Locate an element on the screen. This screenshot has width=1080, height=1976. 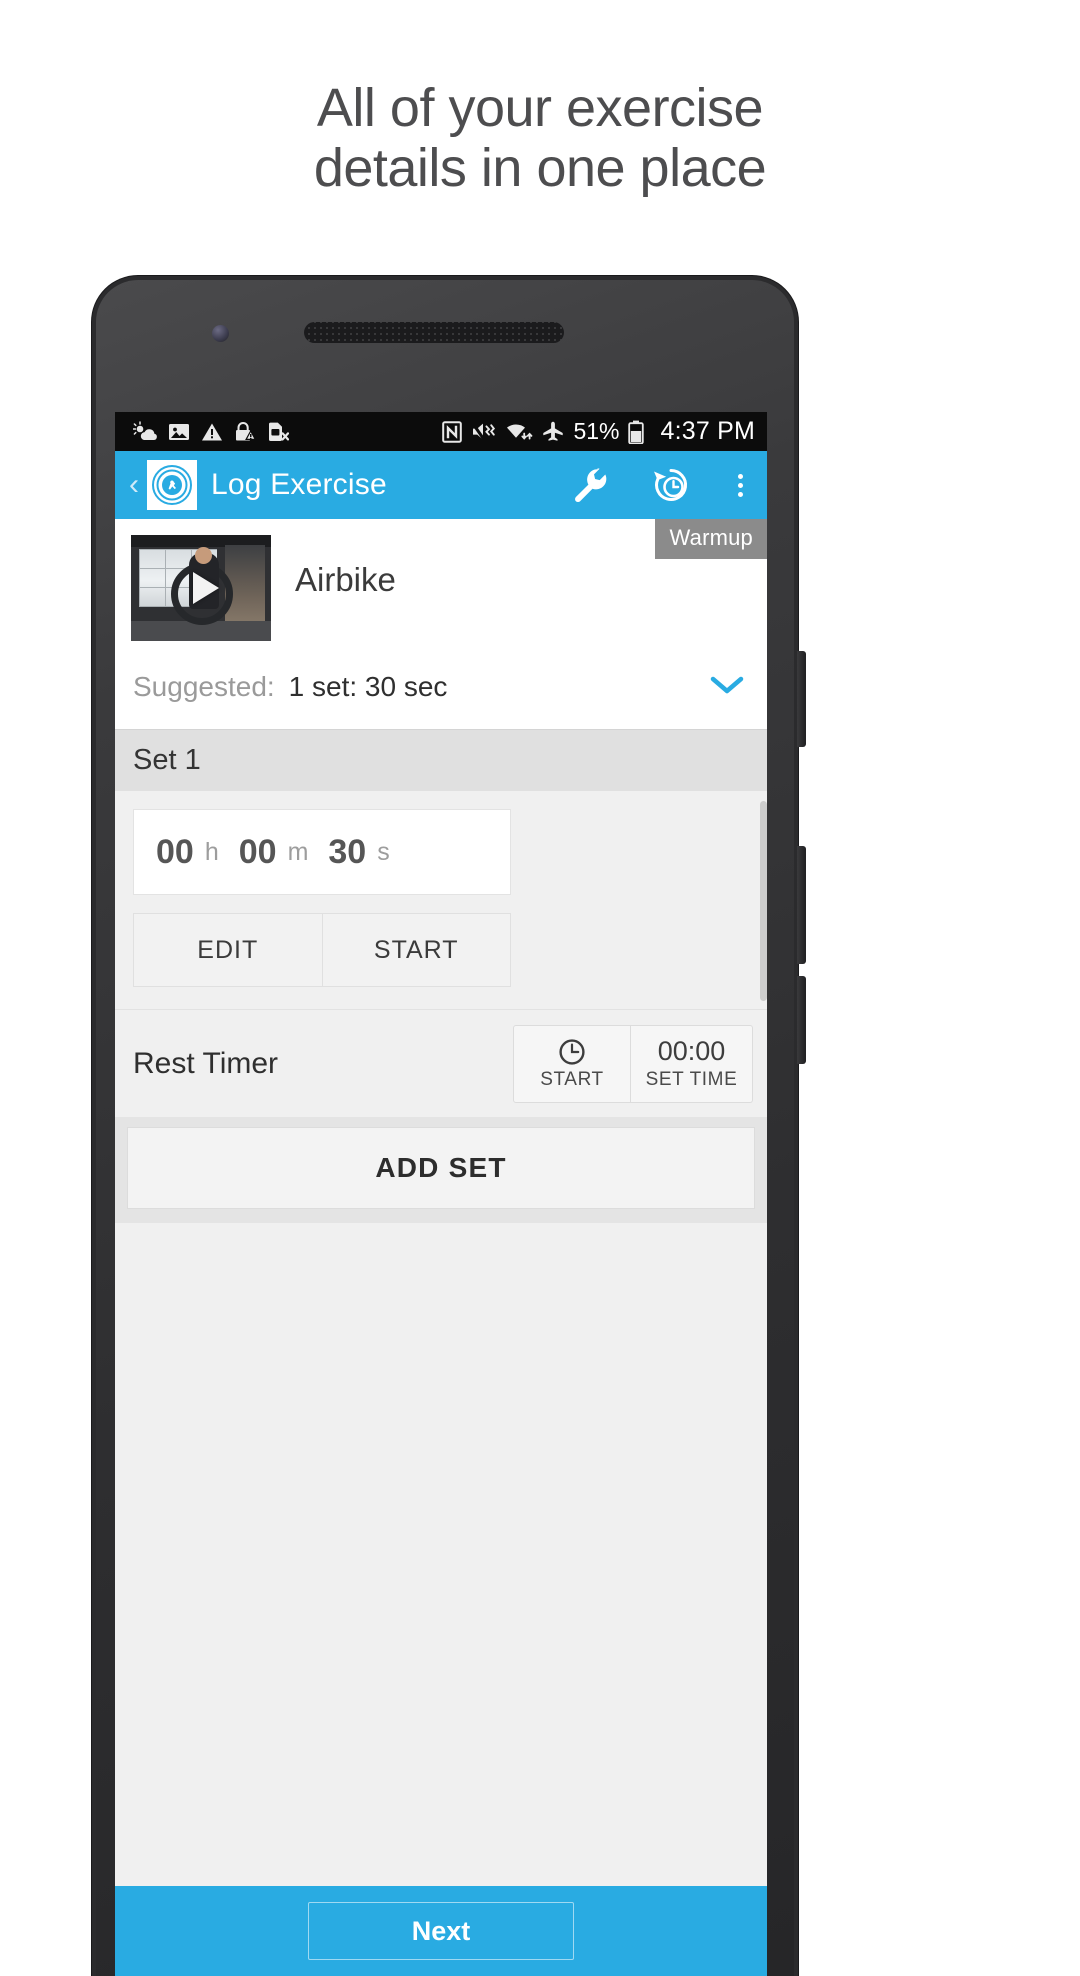
timer-seconds-unit: s is located at coordinates (383, 851).